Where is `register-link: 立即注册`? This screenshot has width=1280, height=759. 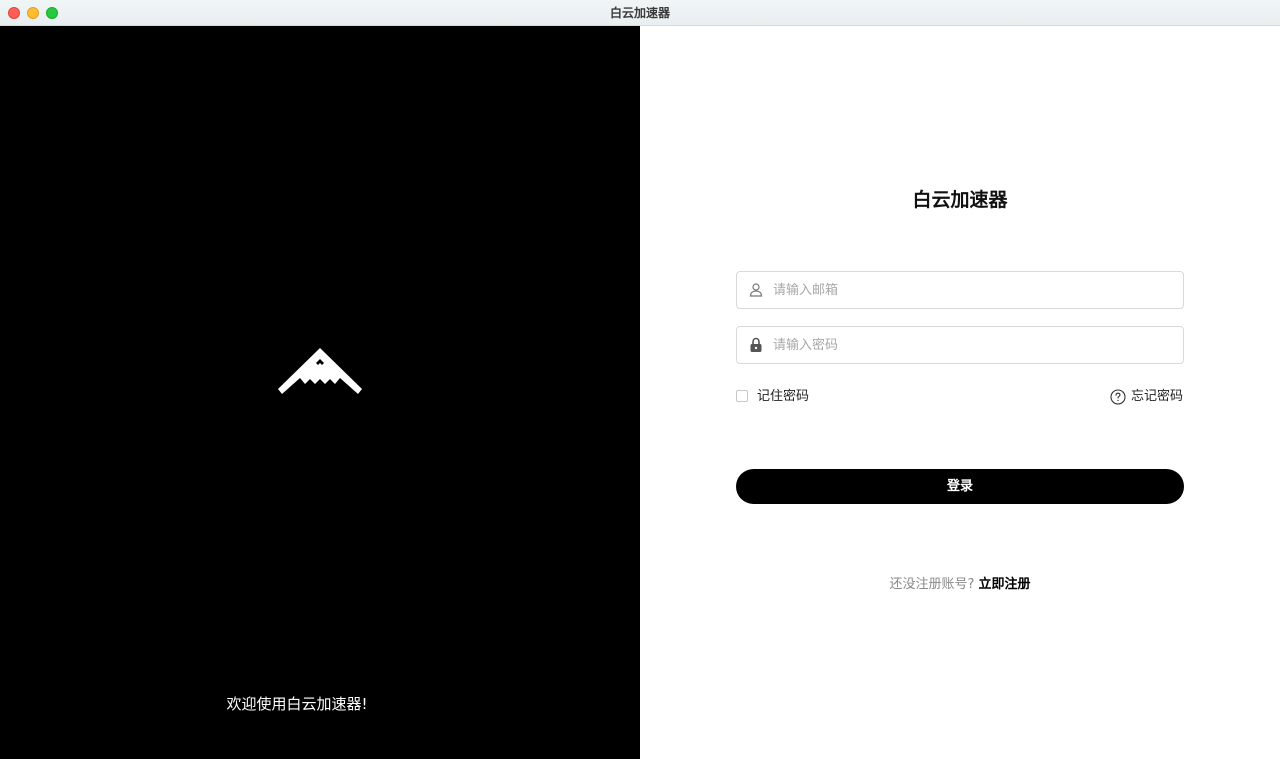 register-link: 立即注册 is located at coordinates (1005, 584).